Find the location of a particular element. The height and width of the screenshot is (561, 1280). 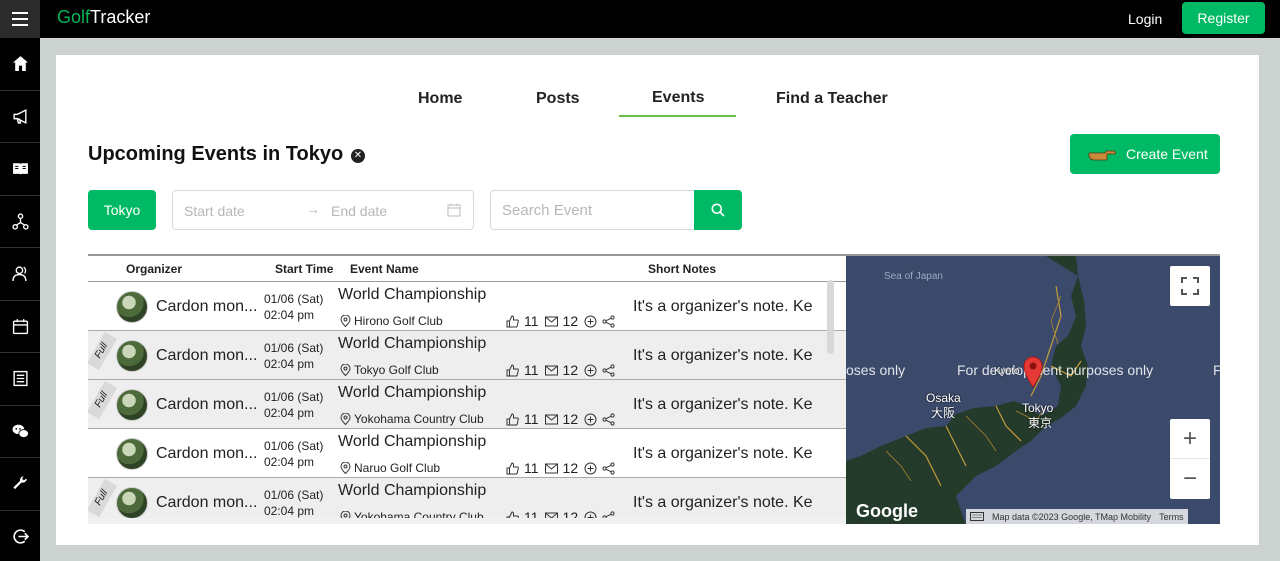

header-start-time: Start Time is located at coordinates (304, 269).